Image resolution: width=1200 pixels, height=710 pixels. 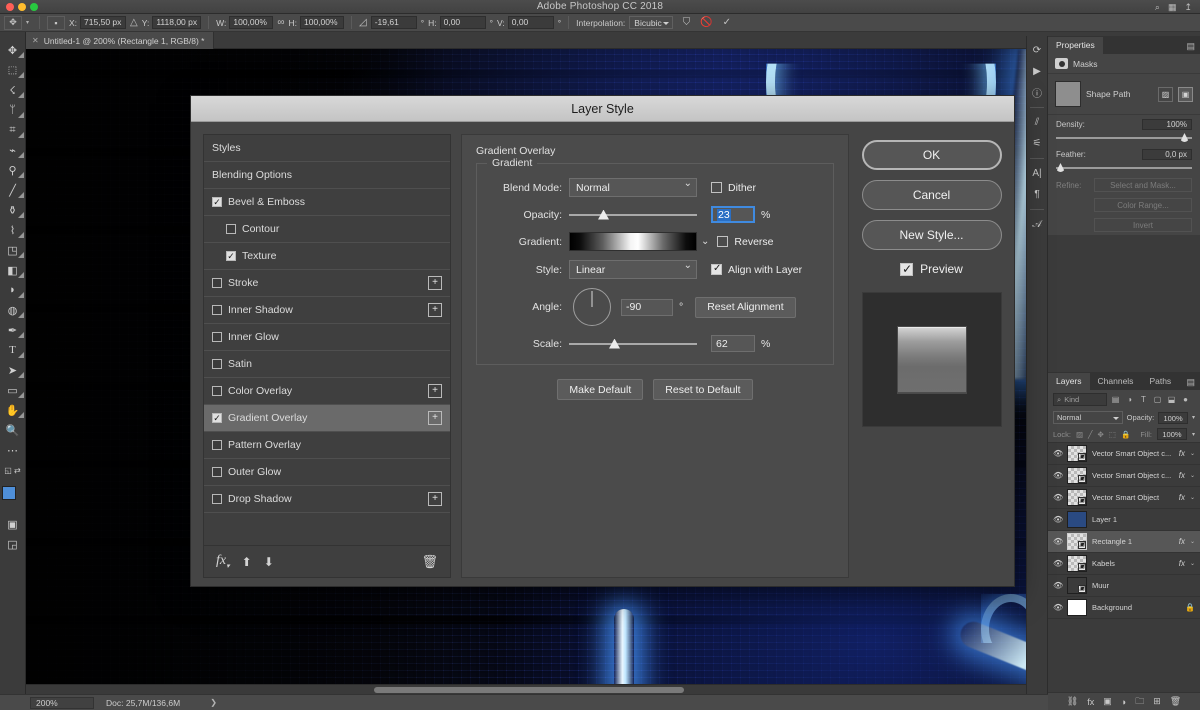 I want to click on zoom-level-input: 200%, so click(x=62, y=702).